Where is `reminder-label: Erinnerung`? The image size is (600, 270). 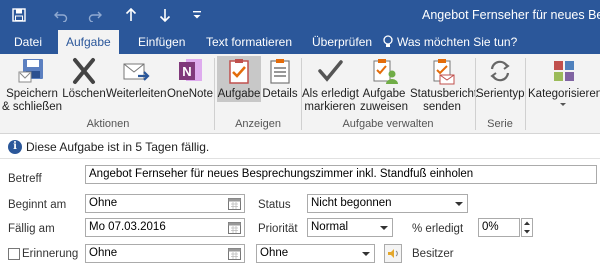
reminder-label: Erinnerung is located at coordinates (50, 254).